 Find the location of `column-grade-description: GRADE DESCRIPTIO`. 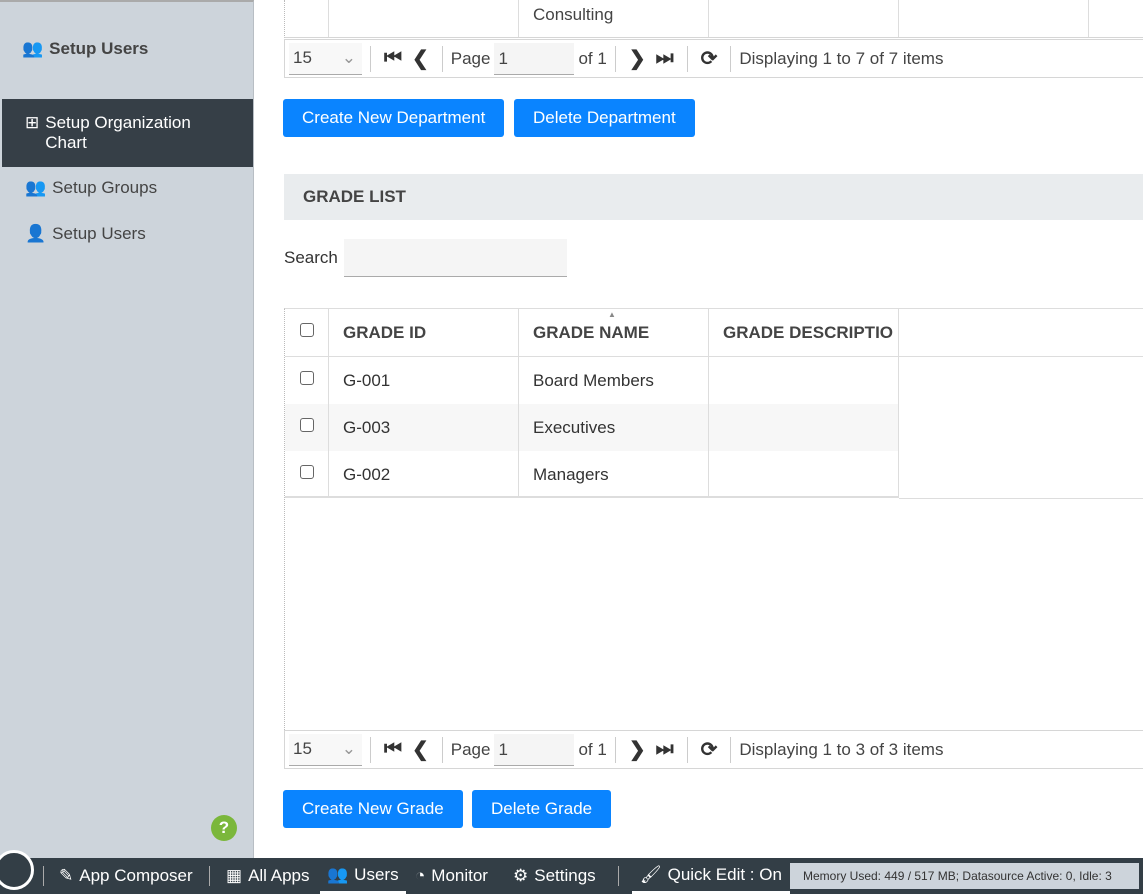

column-grade-description: GRADE DESCRIPTIO is located at coordinates (808, 332).